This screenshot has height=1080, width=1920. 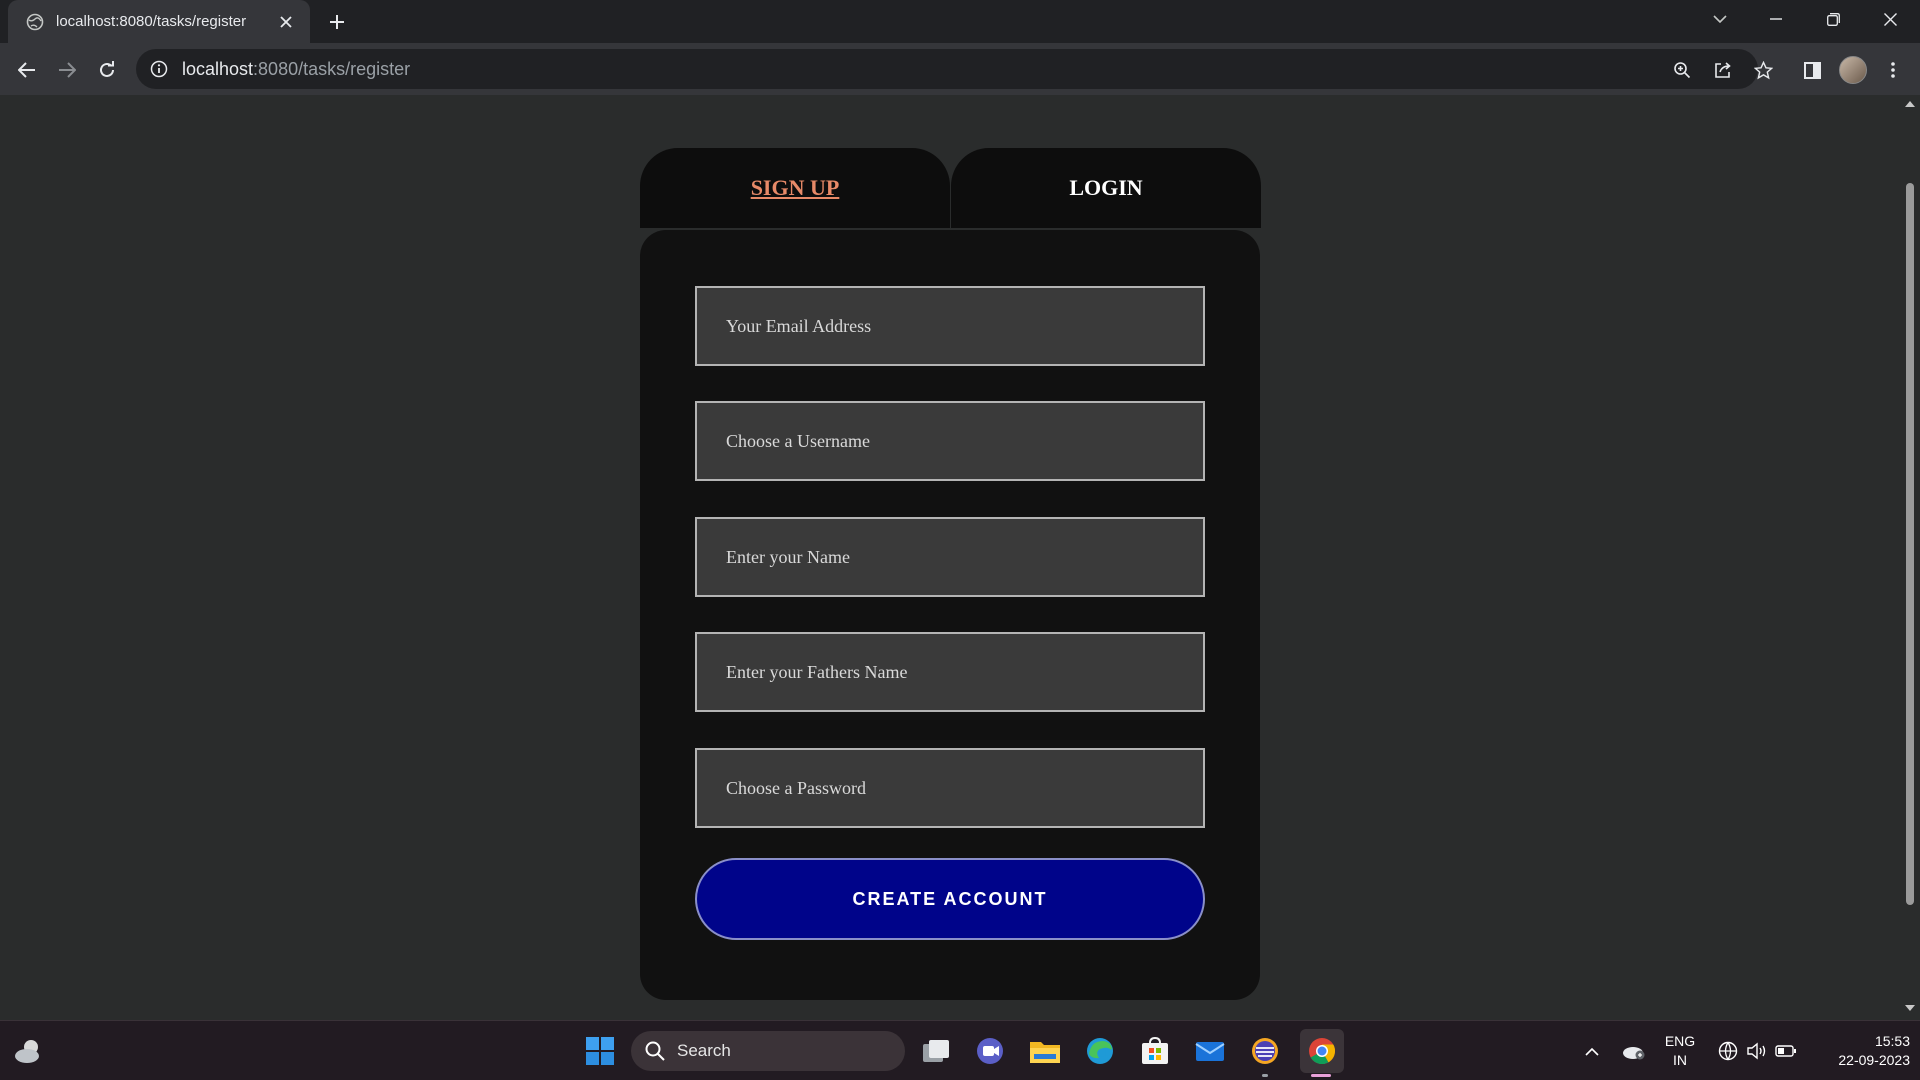 I want to click on forward-icon, so click(x=67, y=70).